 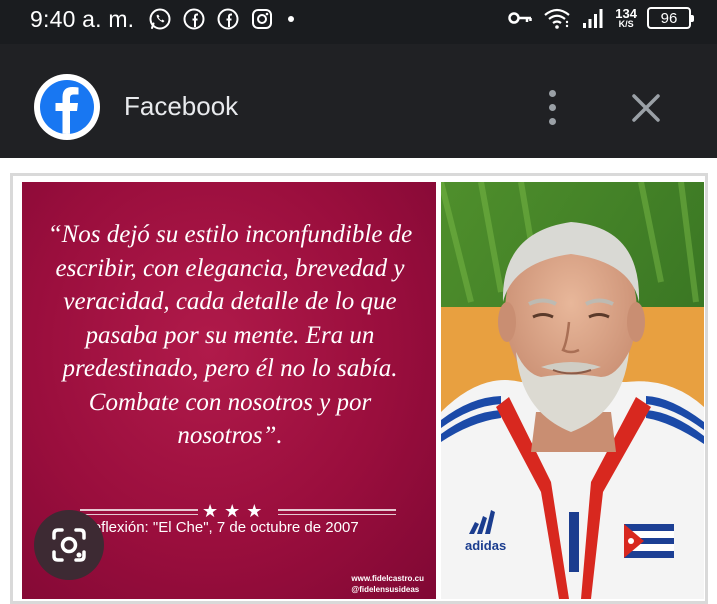 What do you see at coordinates (160, 19) in the screenshot?
I see `whatsapp-icon` at bounding box center [160, 19].